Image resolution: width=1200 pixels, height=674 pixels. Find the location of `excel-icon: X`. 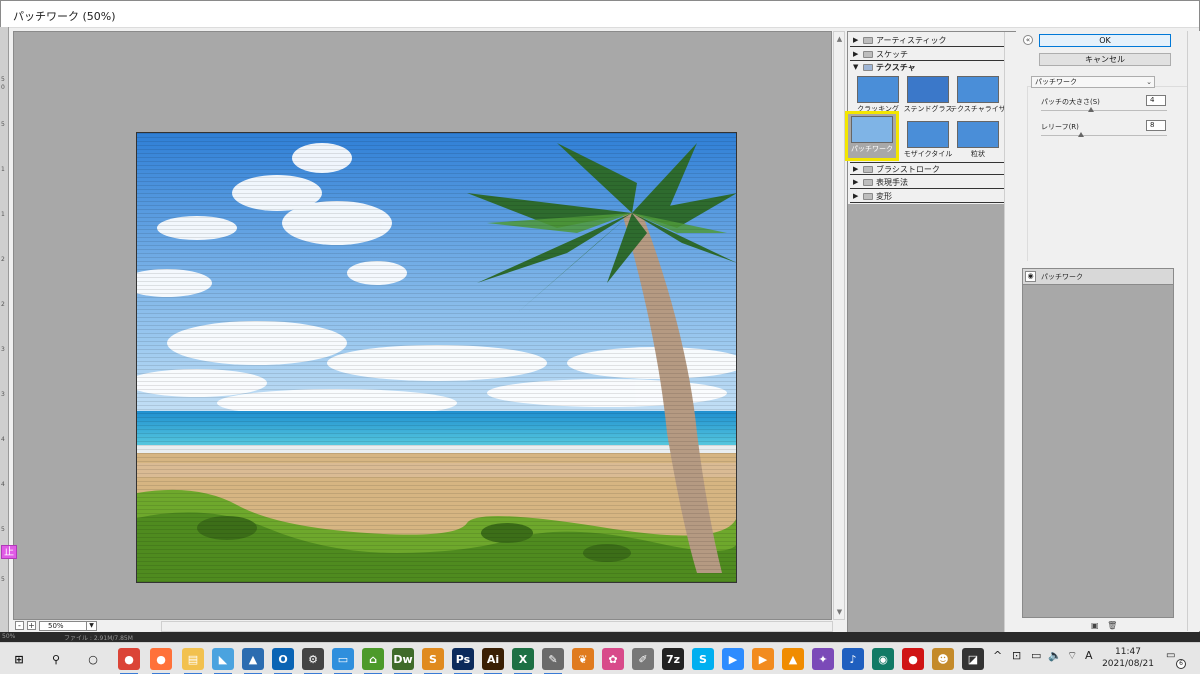

excel-icon: X is located at coordinates (523, 661).